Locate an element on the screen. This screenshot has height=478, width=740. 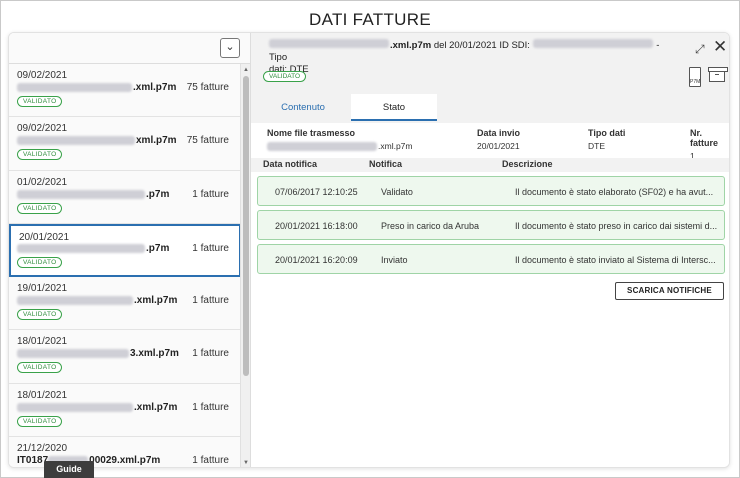
list-header: ⌄ is located at coordinates (129, 48).